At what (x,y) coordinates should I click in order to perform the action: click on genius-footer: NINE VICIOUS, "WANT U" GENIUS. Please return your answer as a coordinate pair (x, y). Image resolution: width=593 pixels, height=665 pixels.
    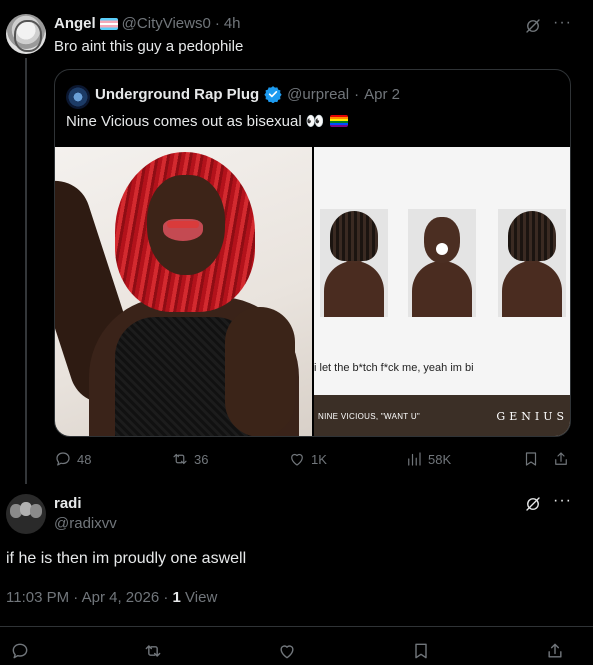
    Looking at the image, I should click on (442, 415).